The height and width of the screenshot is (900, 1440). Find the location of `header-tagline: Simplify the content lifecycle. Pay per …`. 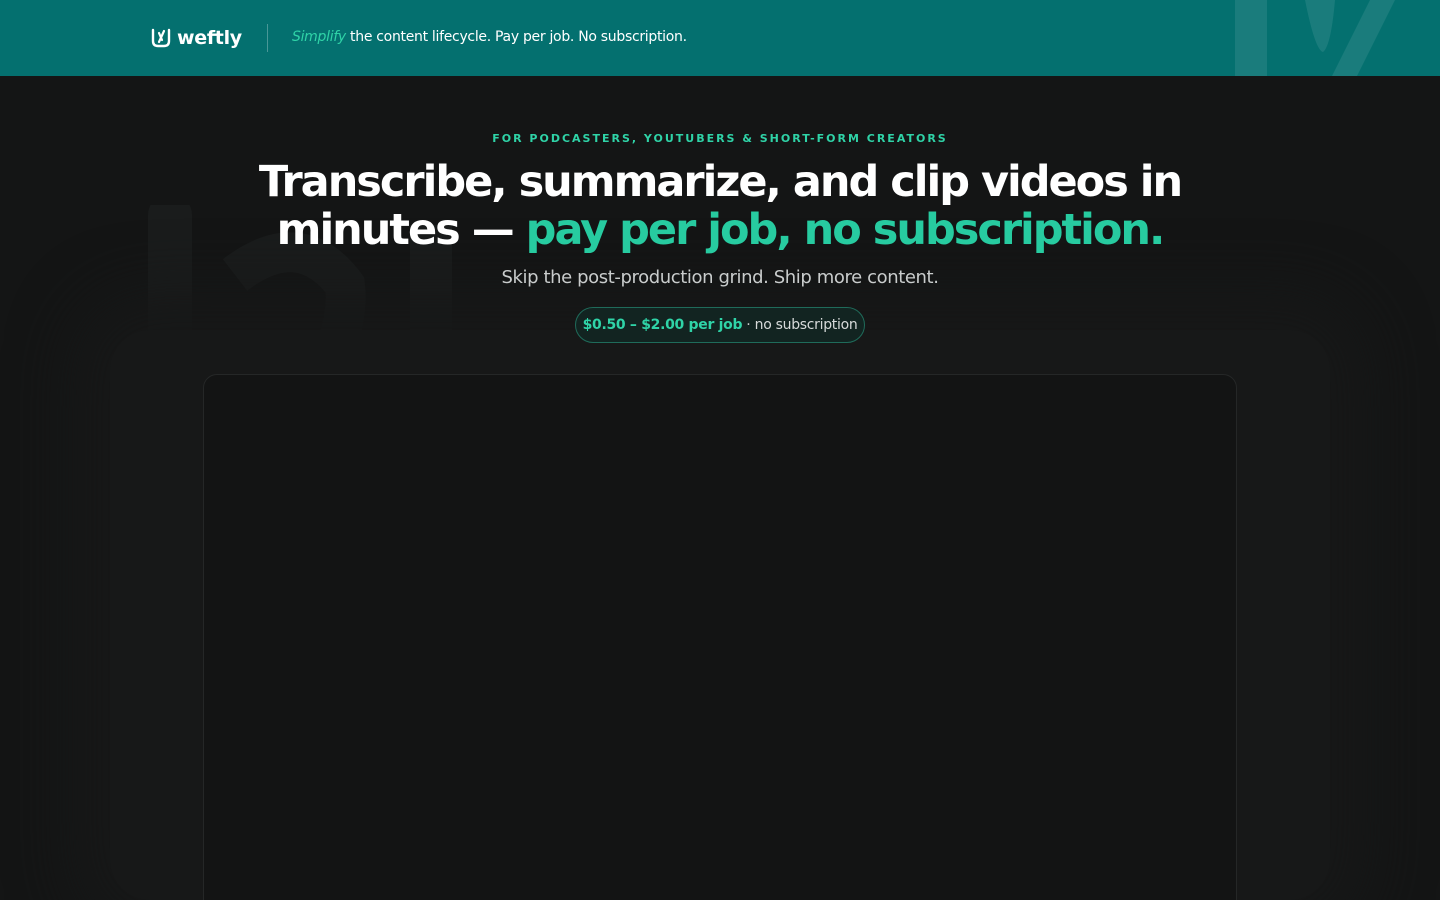

header-tagline: Simplify the content lifecycle. Pay per … is located at coordinates (489, 37).